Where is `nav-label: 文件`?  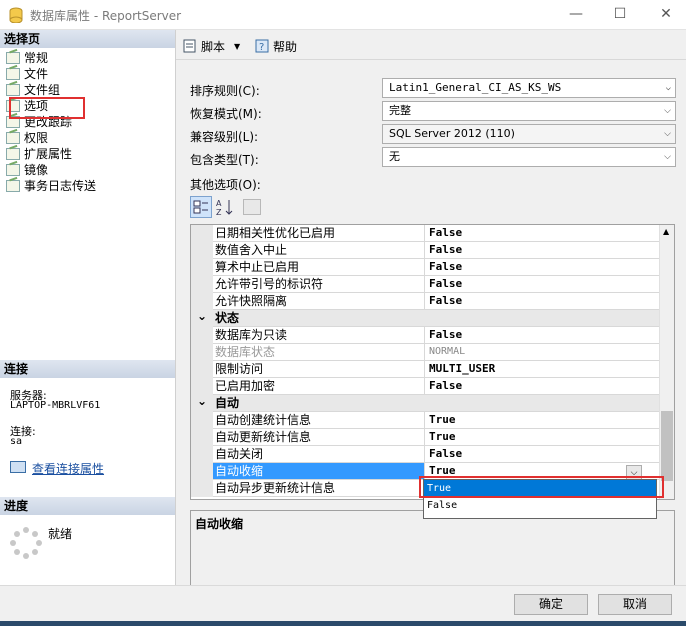
nav-label: 文件 is located at coordinates (36, 74).